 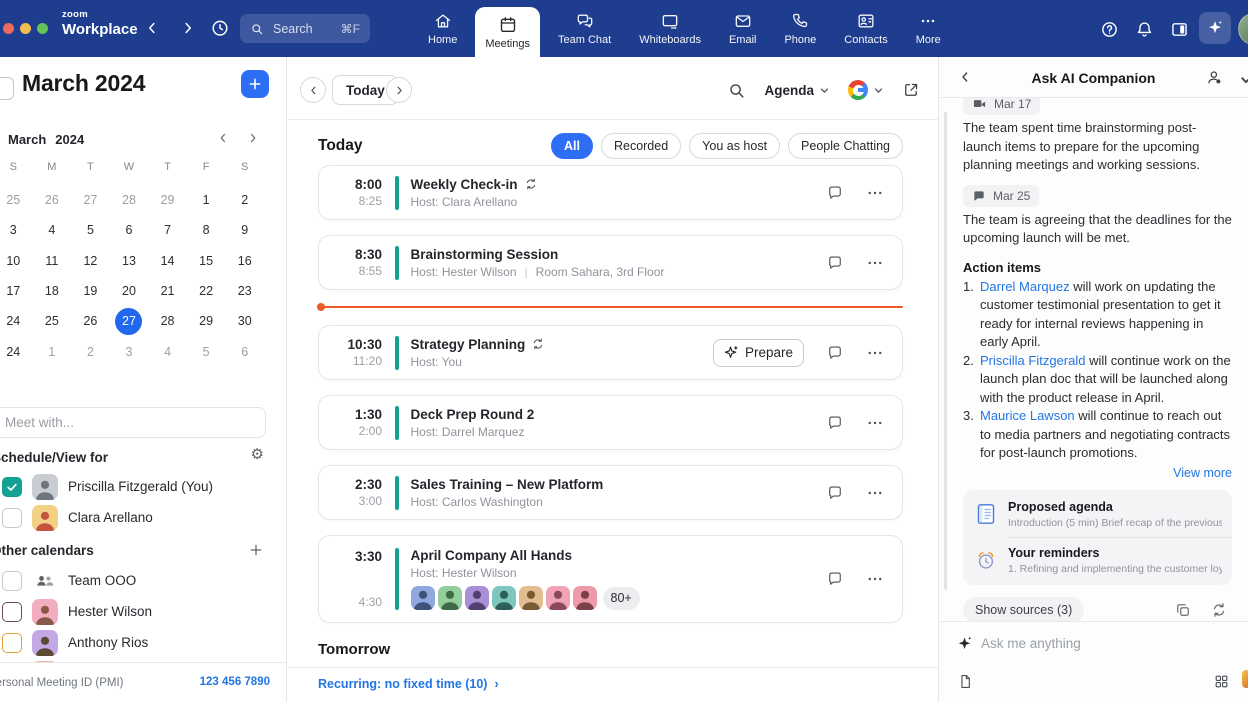 What do you see at coordinates (1214, 77) in the screenshot?
I see `person-icon` at bounding box center [1214, 77].